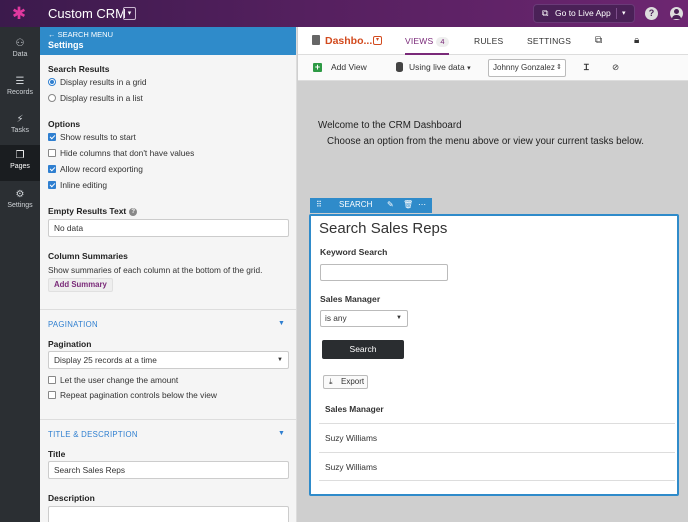 The width and height of the screenshot is (688, 522). What do you see at coordinates (52, 98) in the screenshot?
I see `radio-unselected` at bounding box center [52, 98].